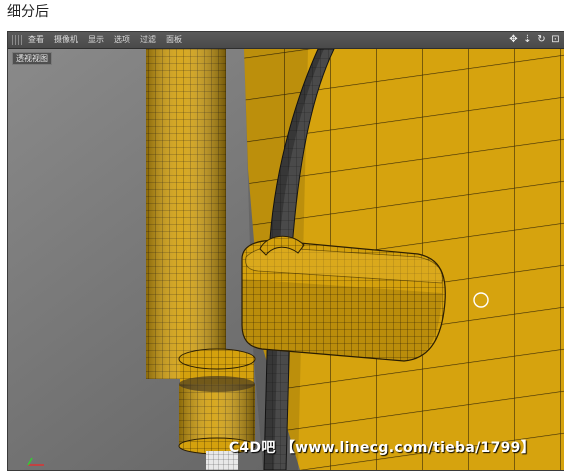 The width and height of the screenshot is (564, 471). I want to click on menu-view: 查看, so click(36, 40).